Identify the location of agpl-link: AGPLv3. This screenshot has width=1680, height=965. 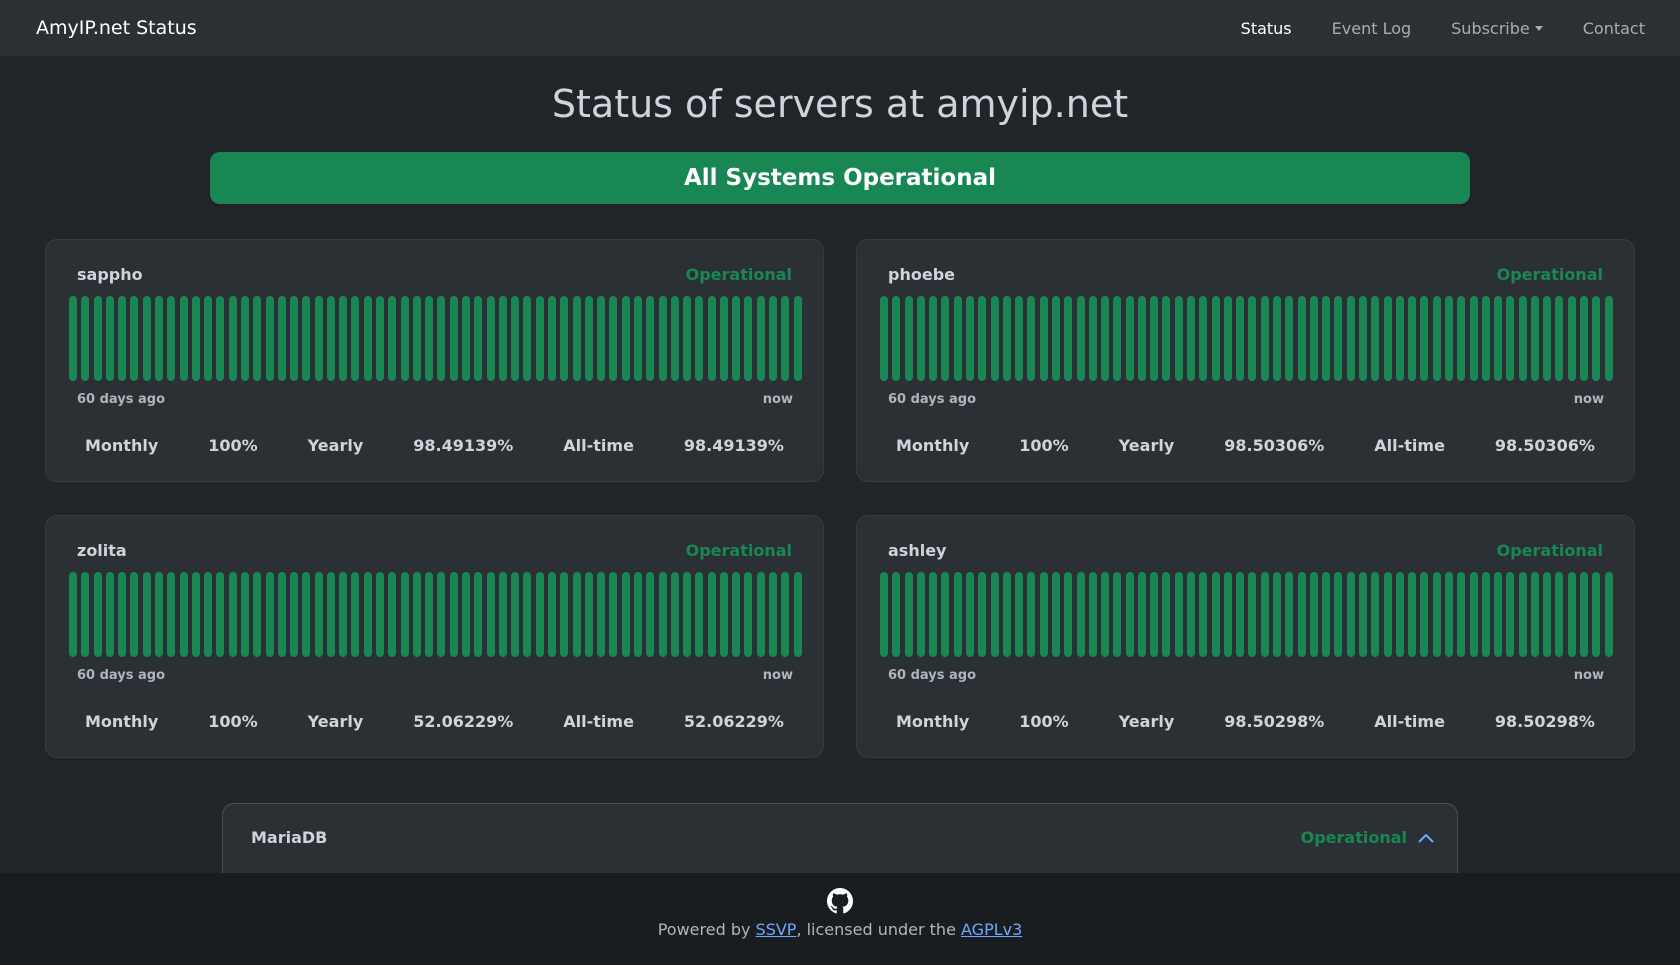
(991, 929).